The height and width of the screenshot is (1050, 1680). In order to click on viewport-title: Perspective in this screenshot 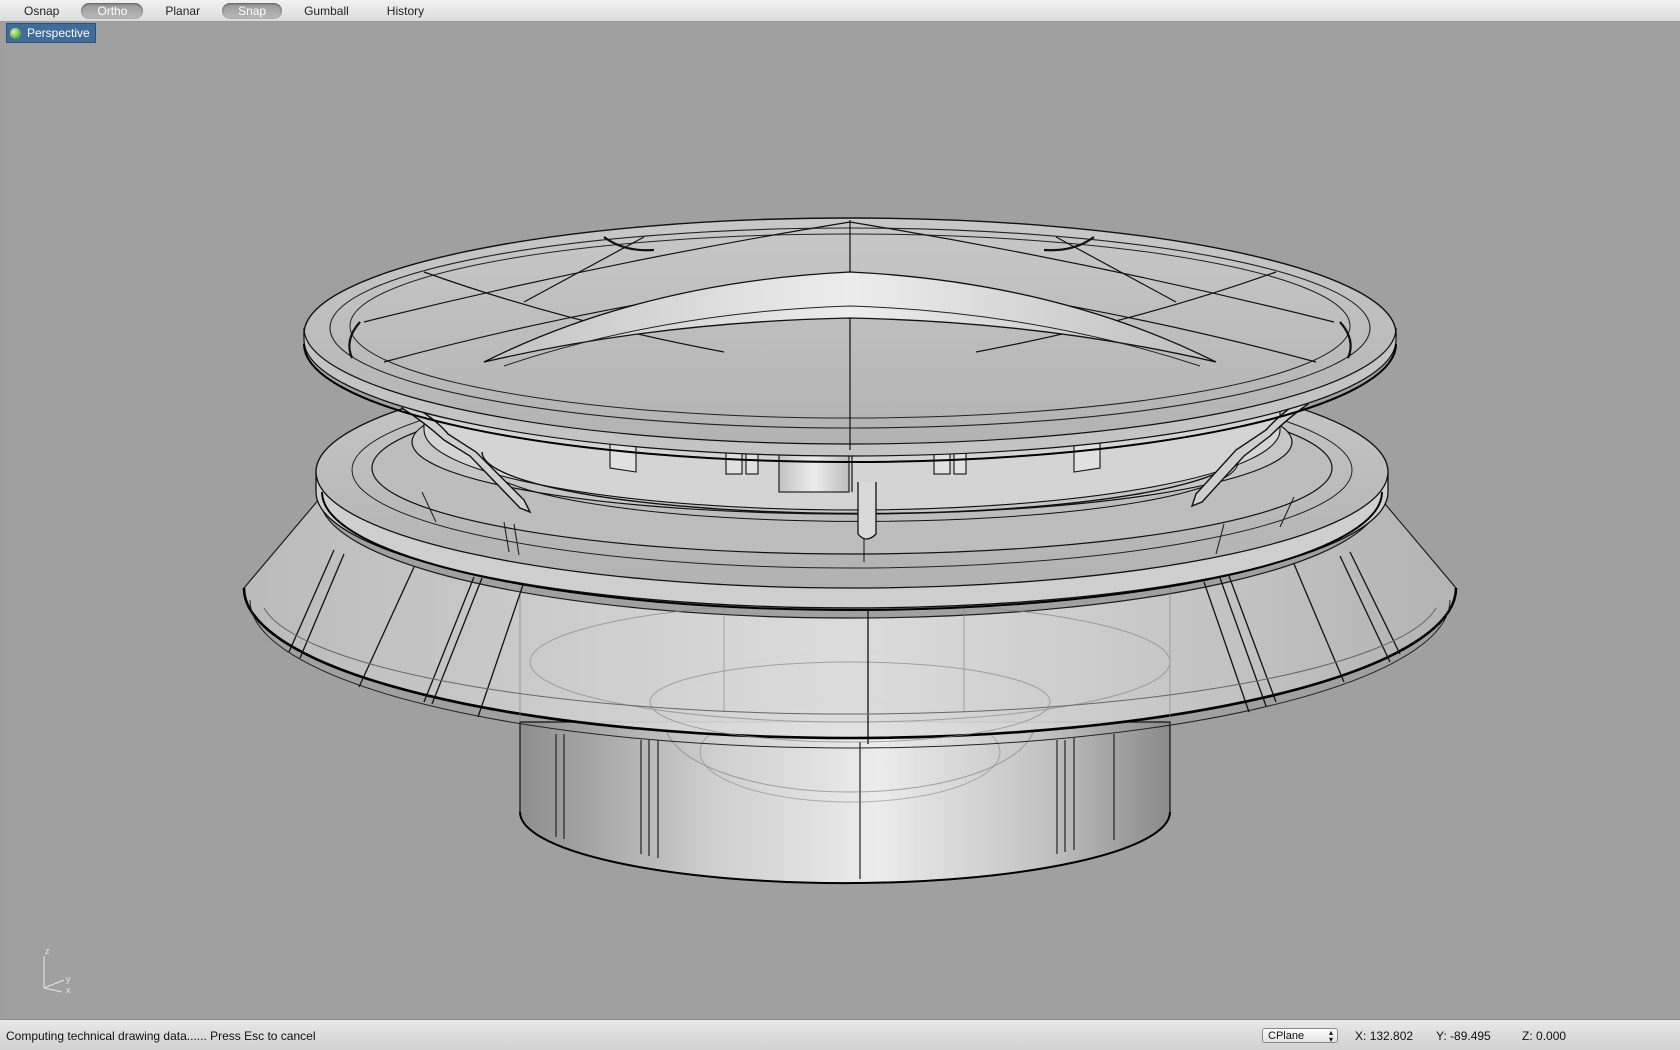, I will do `click(58, 33)`.